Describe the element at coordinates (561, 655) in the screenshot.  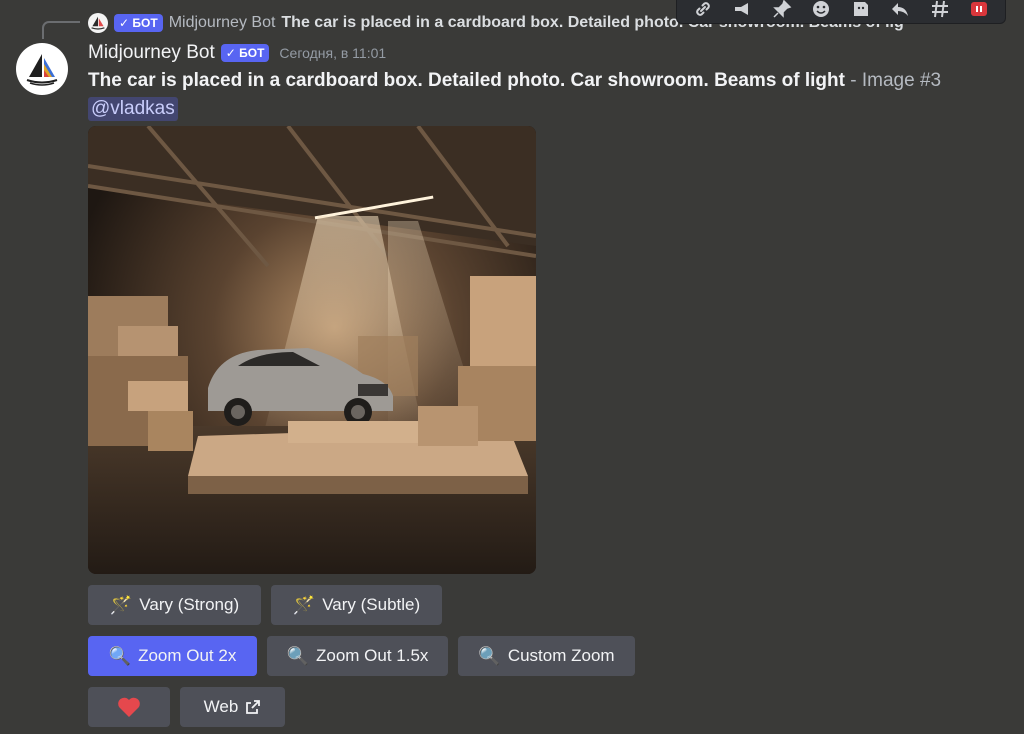
I see `custom-zoom-label: Custom Zoom` at that location.